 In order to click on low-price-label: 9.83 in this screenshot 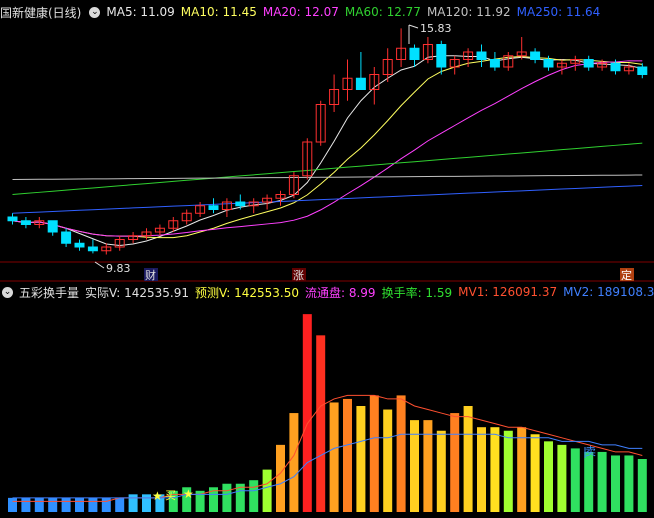, I will do `click(118, 268)`.